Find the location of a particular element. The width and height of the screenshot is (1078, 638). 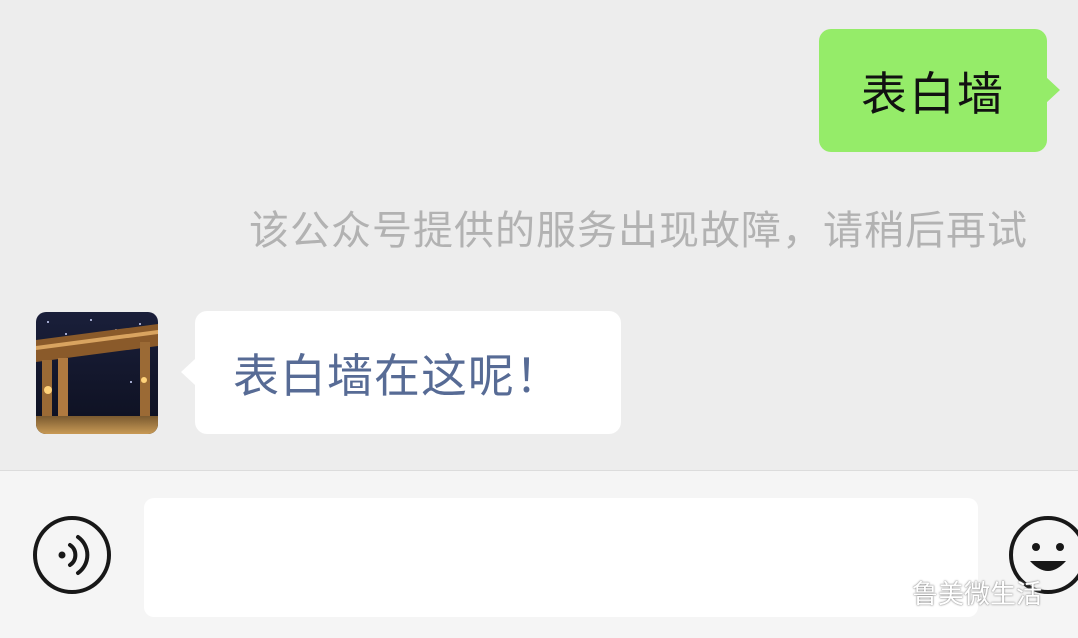

outgoing-message-bubble: 表白墙 is located at coordinates (939, 90).